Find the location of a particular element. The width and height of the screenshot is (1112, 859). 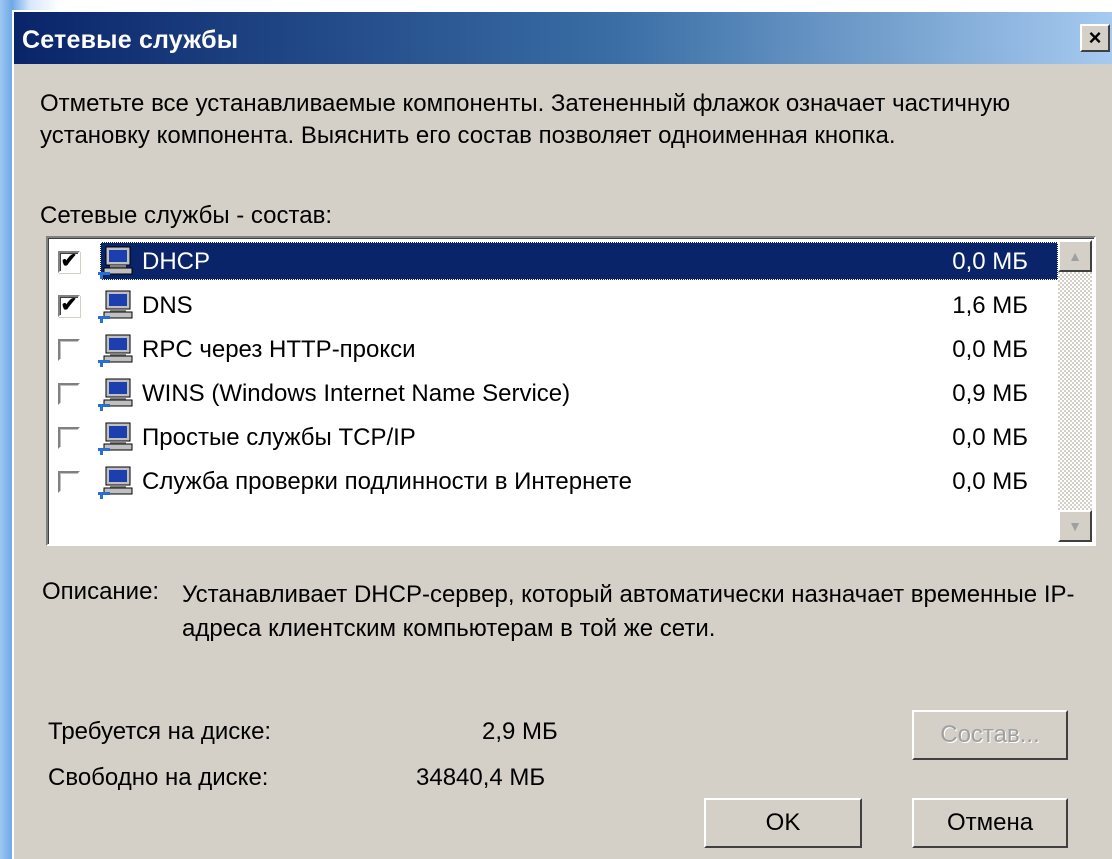

close-icon: × is located at coordinates (1095, 37).